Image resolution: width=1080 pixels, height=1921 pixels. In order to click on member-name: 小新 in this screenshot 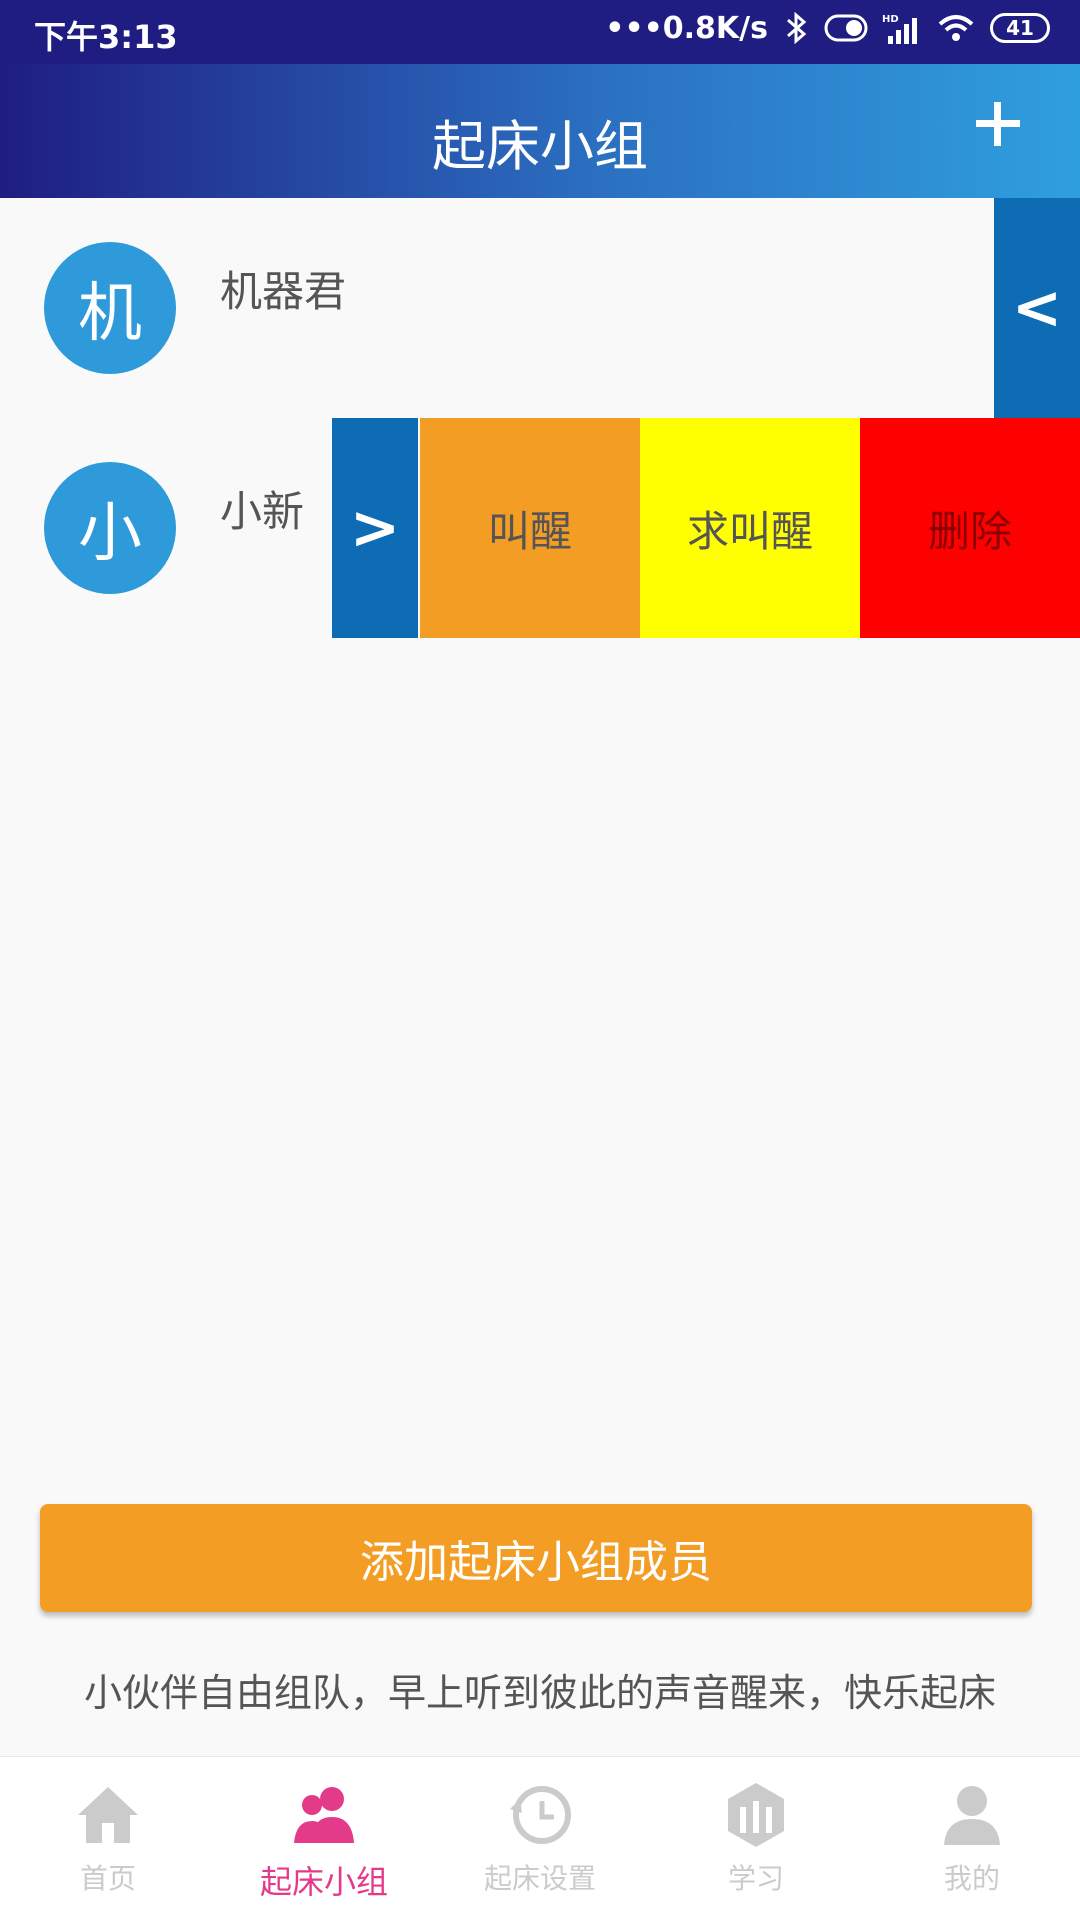, I will do `click(262, 511)`.